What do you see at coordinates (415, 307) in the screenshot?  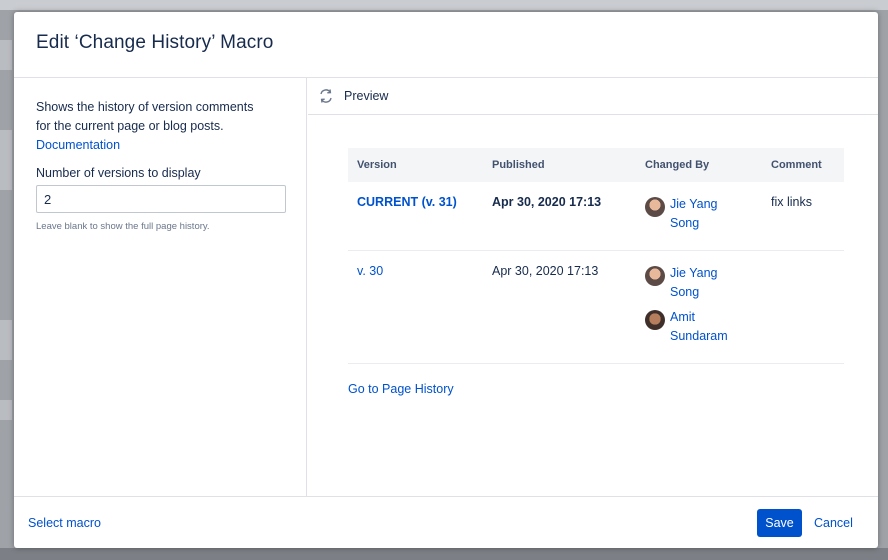 I see `version-cell: v. 30` at bounding box center [415, 307].